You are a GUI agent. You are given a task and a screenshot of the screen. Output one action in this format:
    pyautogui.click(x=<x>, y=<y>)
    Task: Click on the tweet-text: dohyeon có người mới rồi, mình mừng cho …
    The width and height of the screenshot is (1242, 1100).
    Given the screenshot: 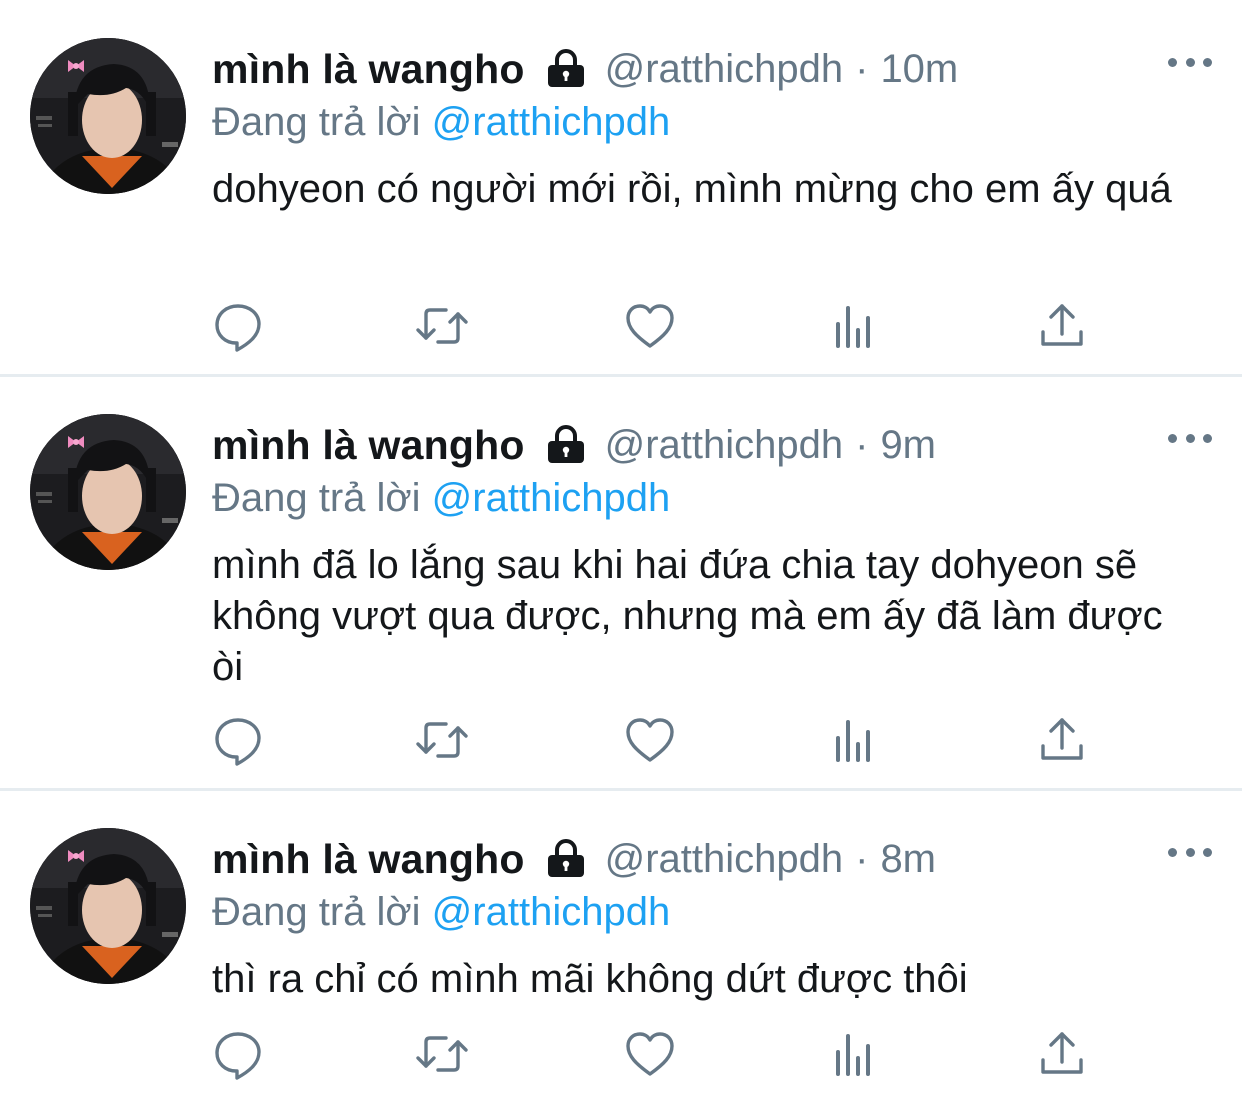 What is the action you would take?
    pyautogui.click(x=692, y=189)
    